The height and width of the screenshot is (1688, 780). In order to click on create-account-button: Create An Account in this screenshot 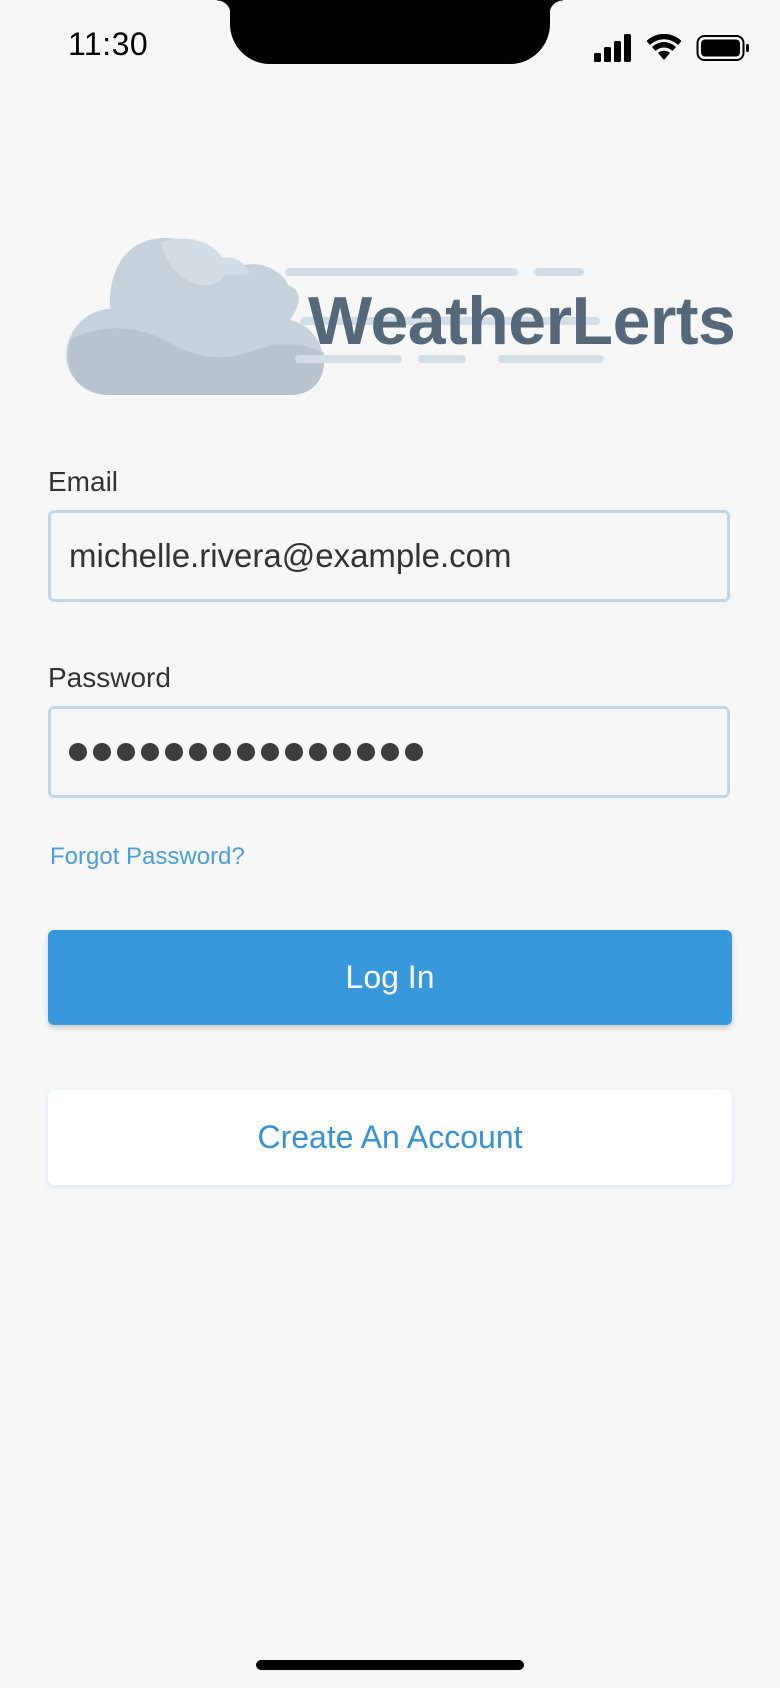, I will do `click(390, 1137)`.